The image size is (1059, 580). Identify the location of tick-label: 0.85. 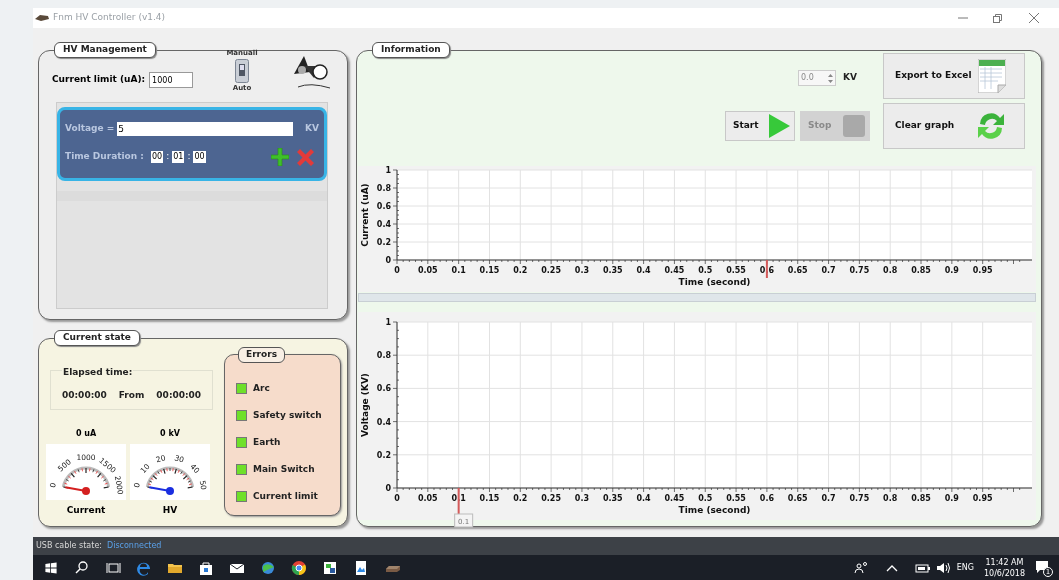
(921, 270).